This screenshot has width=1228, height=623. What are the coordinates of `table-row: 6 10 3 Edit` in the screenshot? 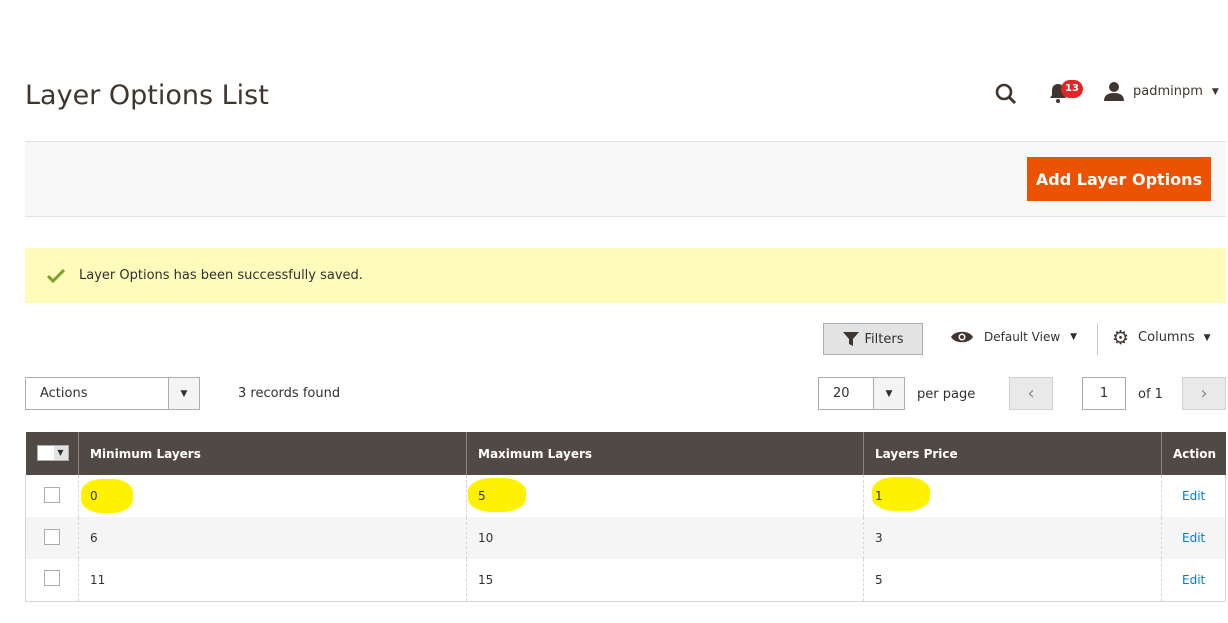 It's located at (625, 538).